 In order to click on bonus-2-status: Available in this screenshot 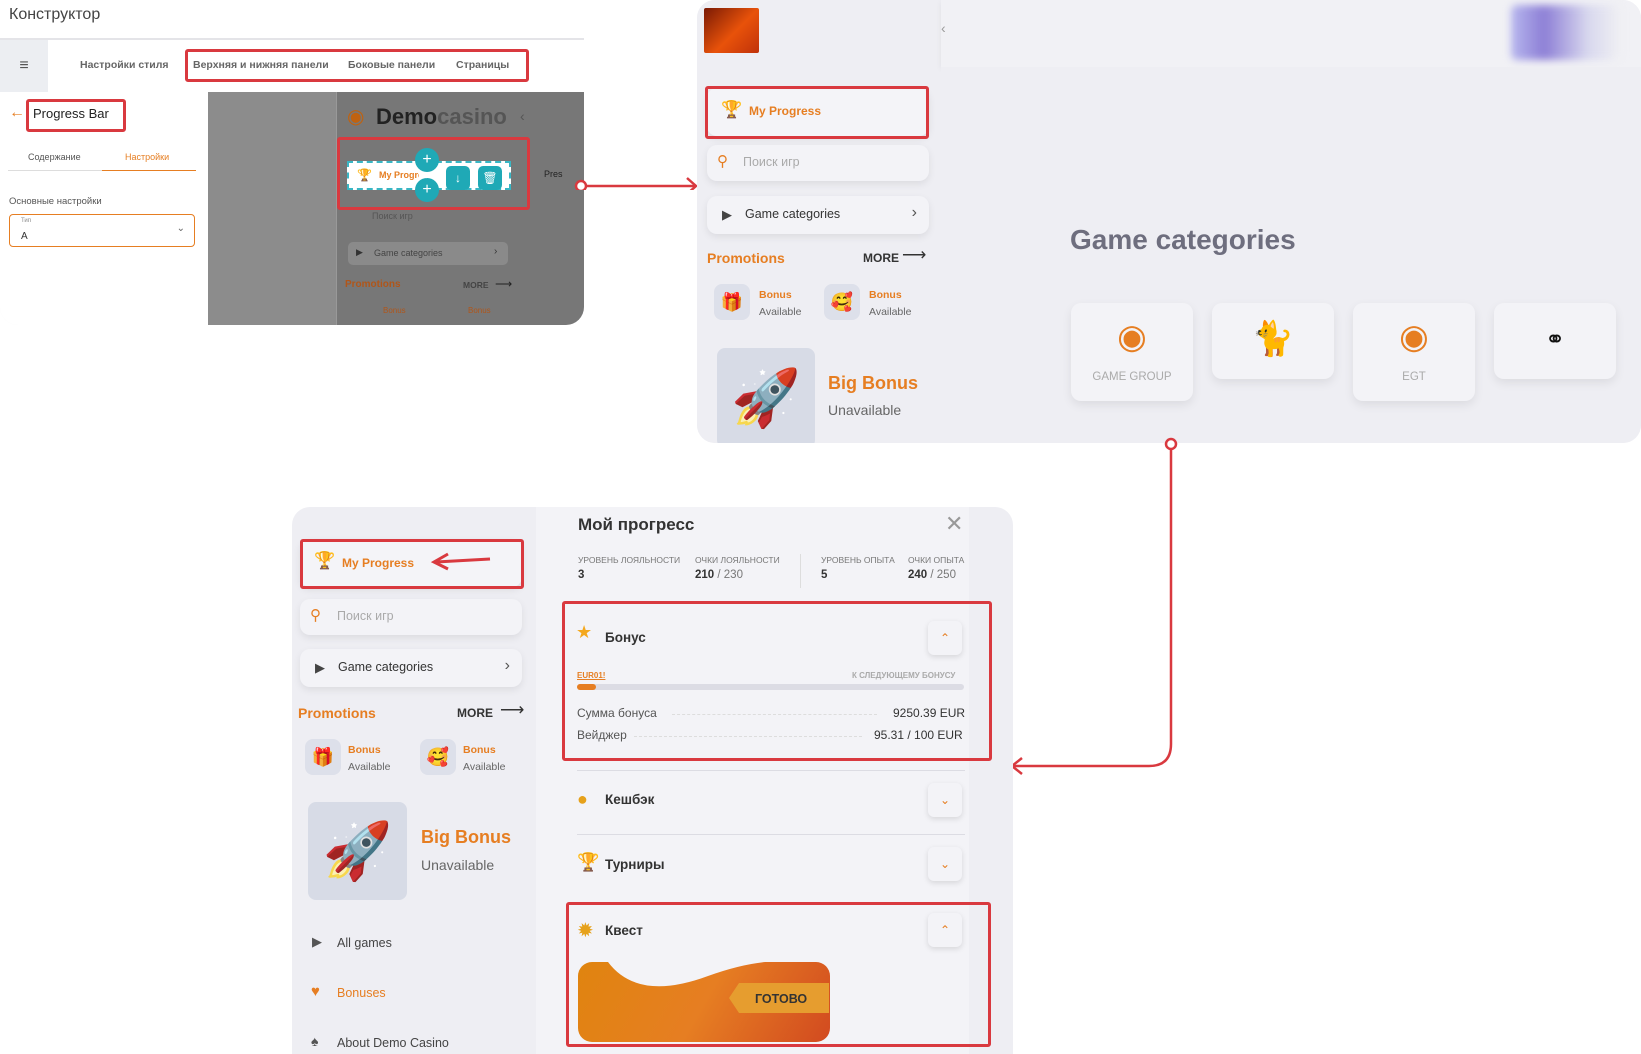, I will do `click(484, 767)`.